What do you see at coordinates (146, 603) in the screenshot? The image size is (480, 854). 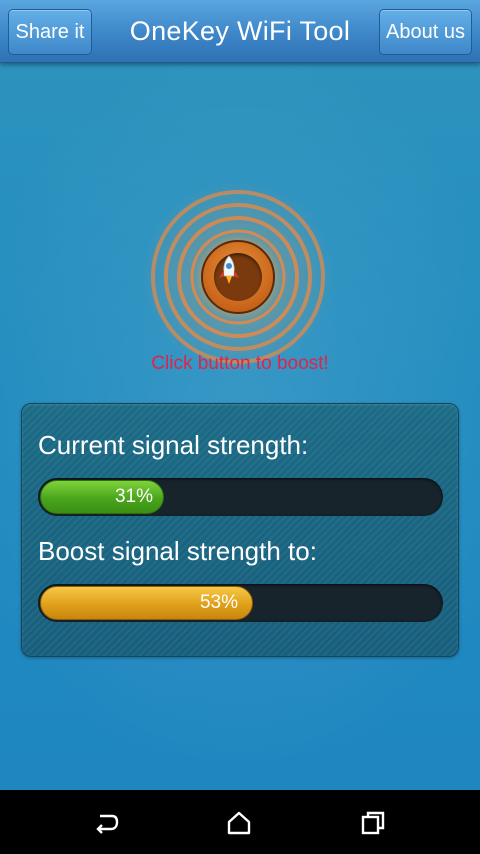 I see `boost-signal-fill: 53%` at bounding box center [146, 603].